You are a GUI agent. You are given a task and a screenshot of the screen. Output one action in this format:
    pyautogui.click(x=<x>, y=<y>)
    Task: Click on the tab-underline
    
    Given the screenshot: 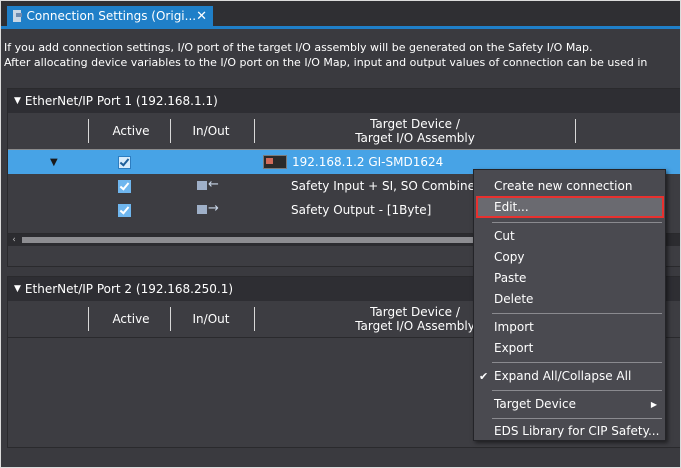 What is the action you would take?
    pyautogui.click(x=341, y=27)
    